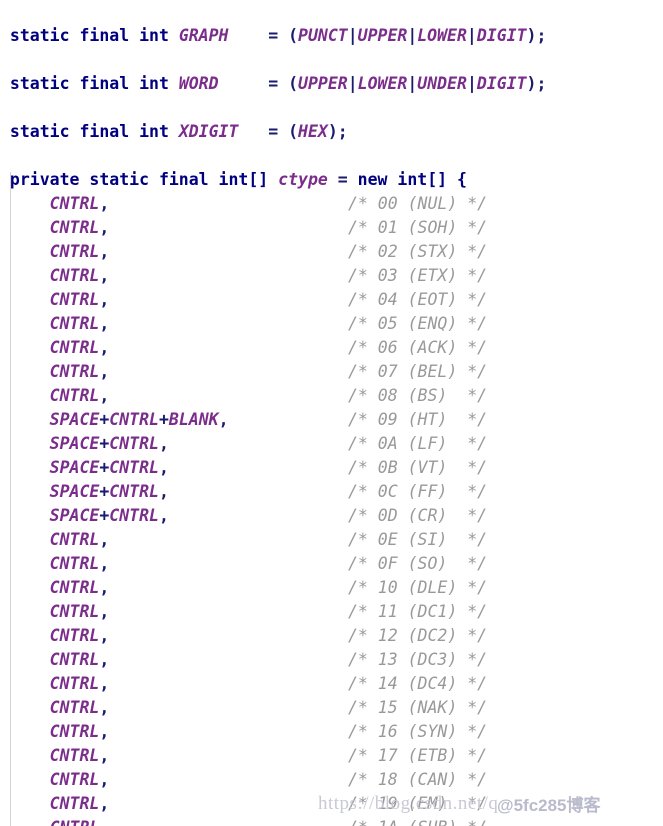 The image size is (663, 826). What do you see at coordinates (331, 228) in the screenshot?
I see `table-row: CNTRL, /* 01 (SOH) */` at bounding box center [331, 228].